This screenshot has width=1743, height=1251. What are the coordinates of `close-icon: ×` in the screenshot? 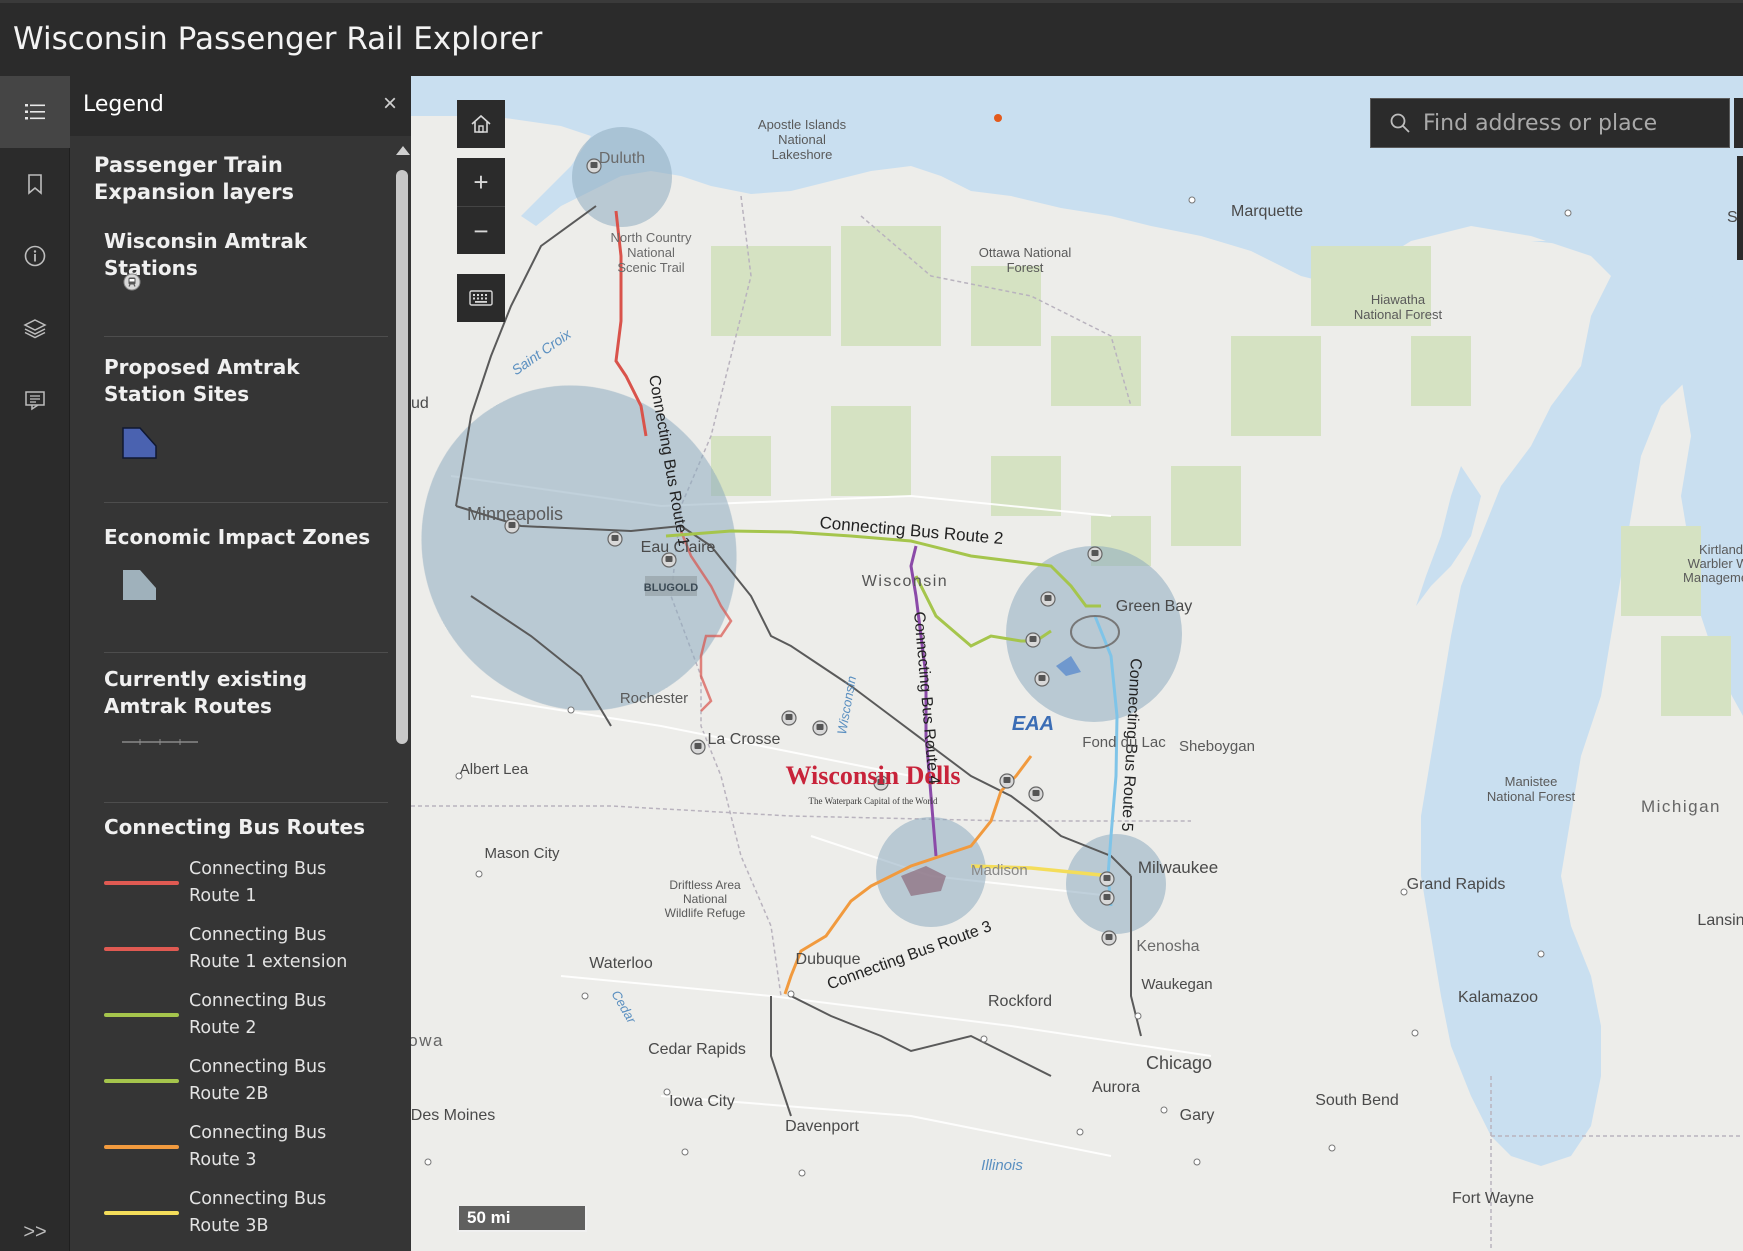 It's located at (390, 104).